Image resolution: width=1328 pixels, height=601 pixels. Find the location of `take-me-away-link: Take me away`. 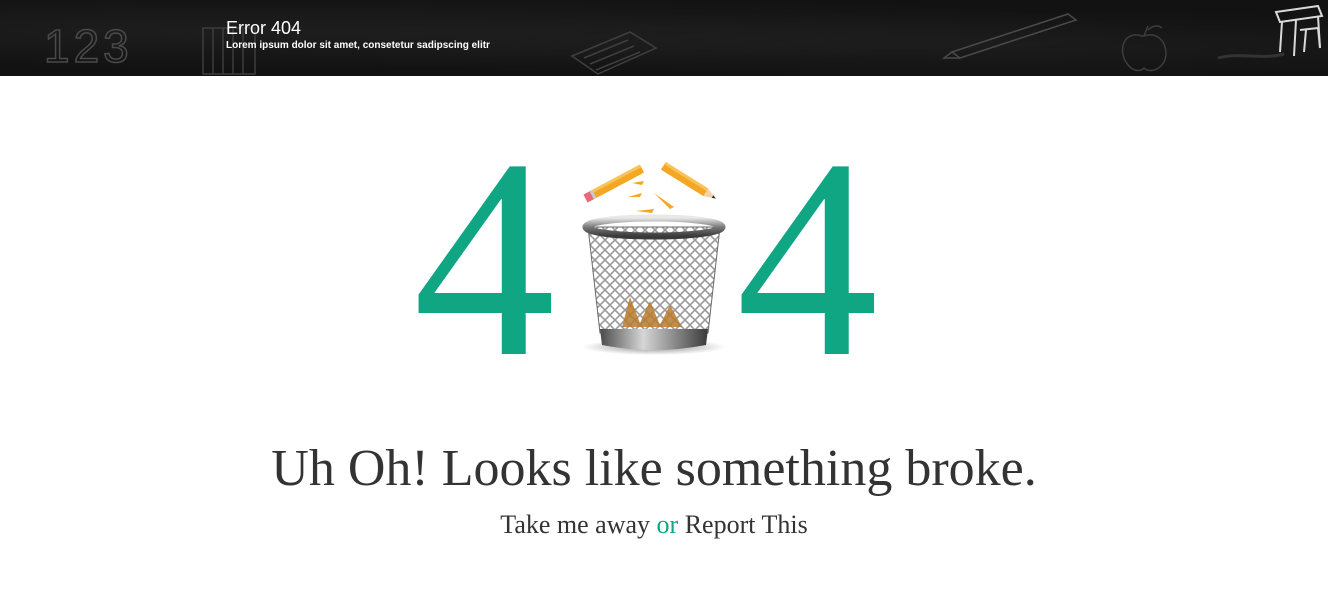

take-me-away-link: Take me away is located at coordinates (575, 524).